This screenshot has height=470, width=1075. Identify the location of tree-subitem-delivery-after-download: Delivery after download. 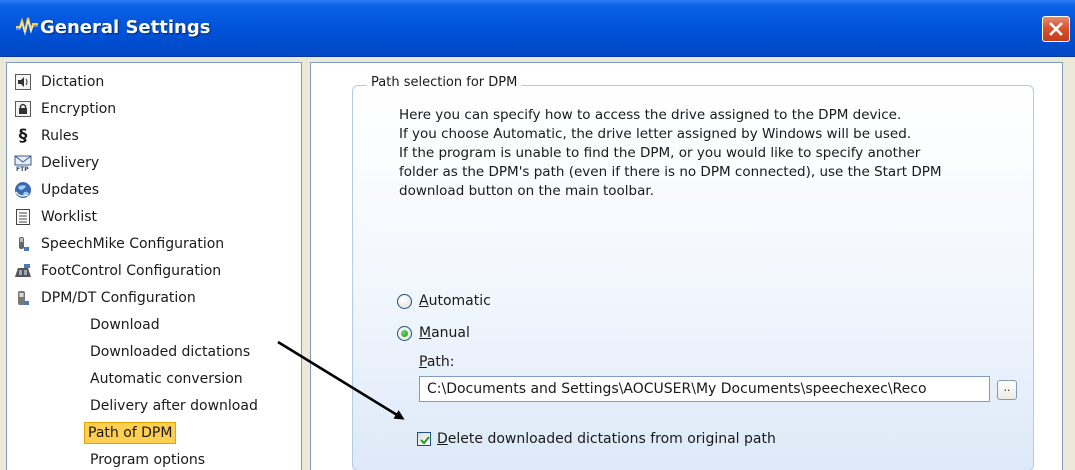
(174, 406).